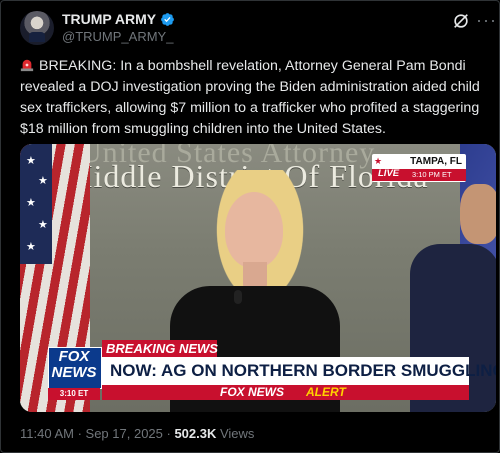  I want to click on fox-logo-bottom: NEWS, so click(74, 372).